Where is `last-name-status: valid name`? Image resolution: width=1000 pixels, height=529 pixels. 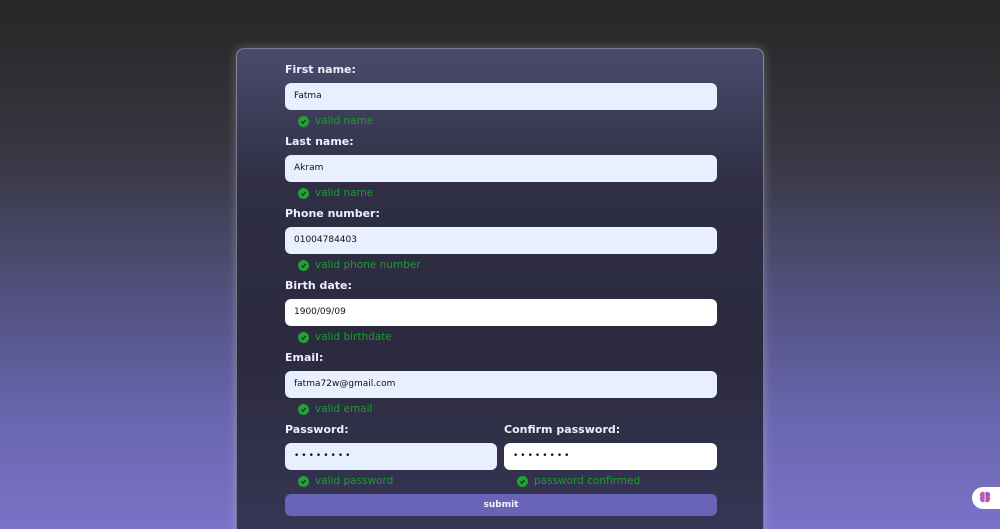
last-name-status: valid name is located at coordinates (335, 193).